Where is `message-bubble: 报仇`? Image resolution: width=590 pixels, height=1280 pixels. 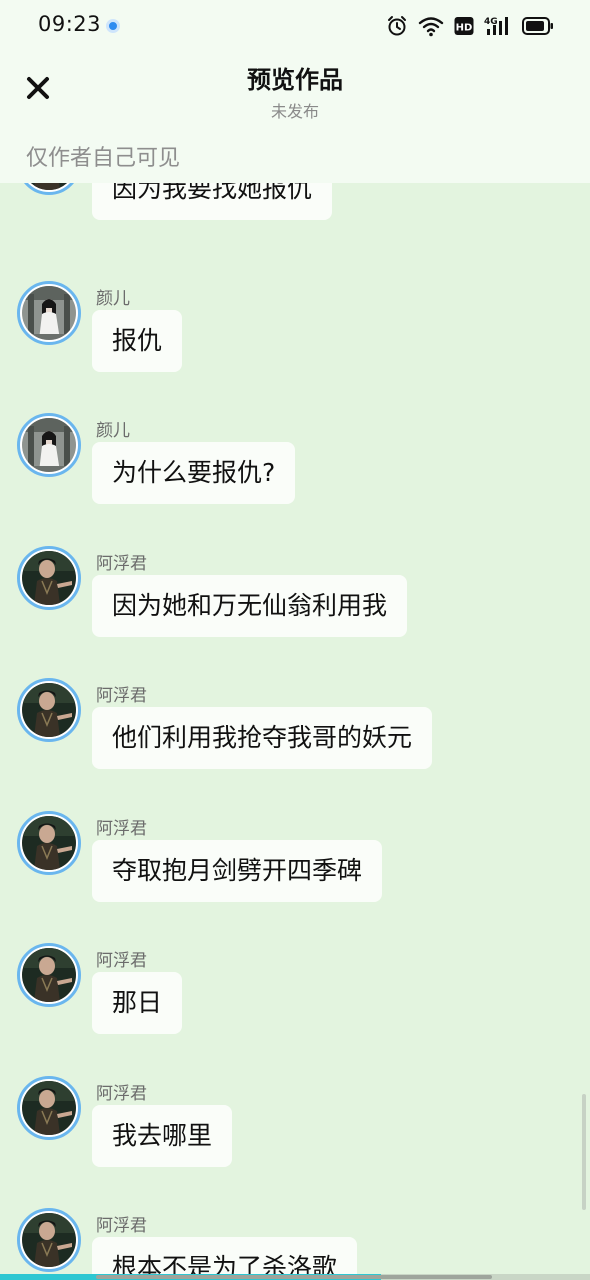 message-bubble: 报仇 is located at coordinates (137, 341).